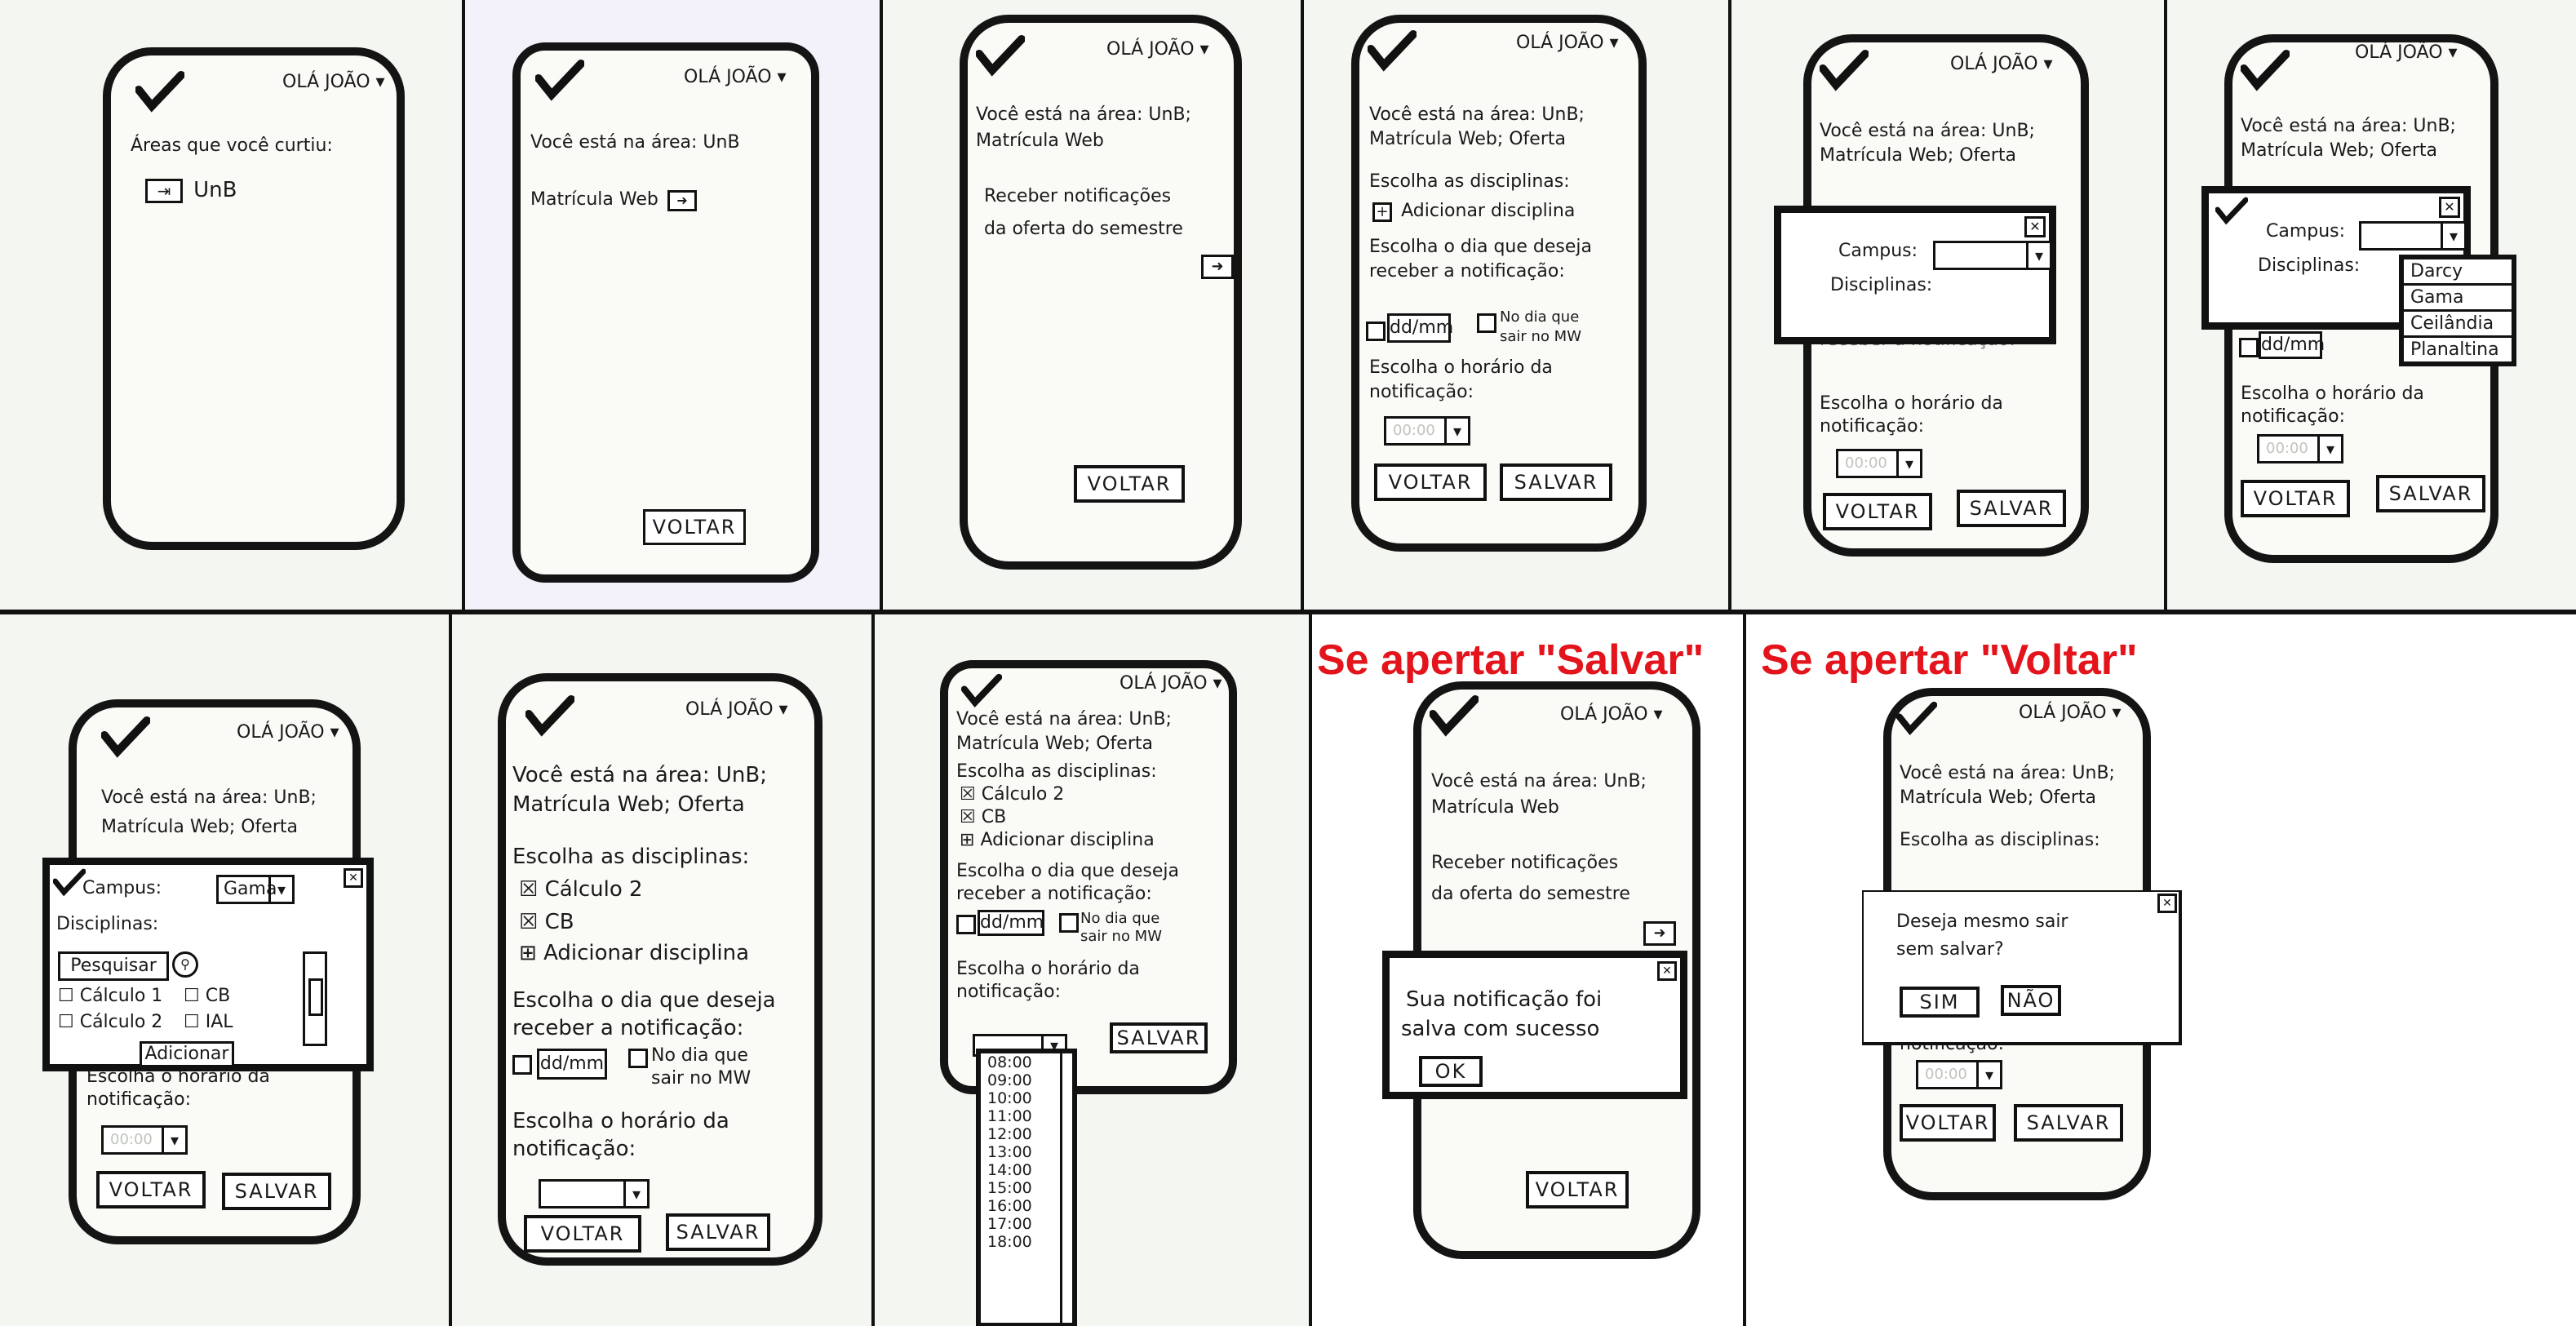 The width and height of the screenshot is (2576, 1326). Describe the element at coordinates (1940, 1003) in the screenshot. I see `sim-button: SIM` at that location.